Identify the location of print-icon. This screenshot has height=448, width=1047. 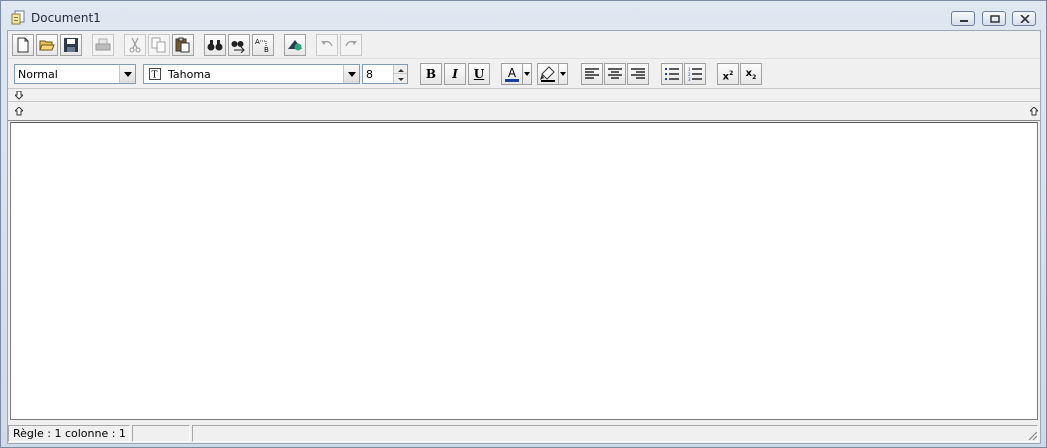
(103, 44).